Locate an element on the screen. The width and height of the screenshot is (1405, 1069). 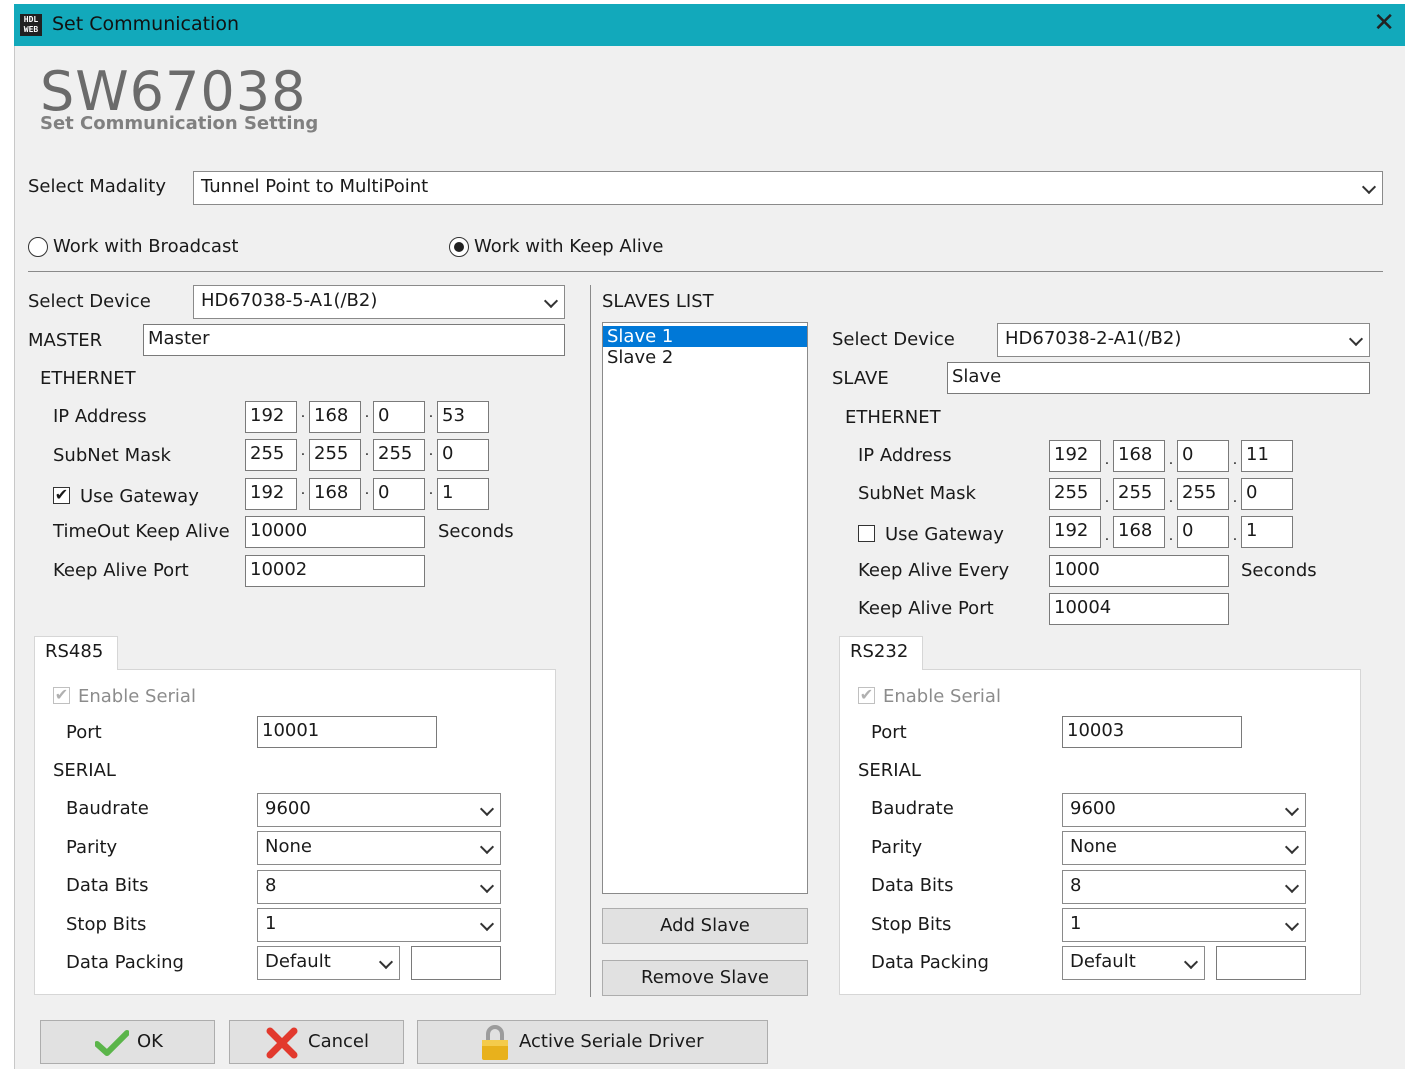
slave-name-input: Slave is located at coordinates (1158, 378).